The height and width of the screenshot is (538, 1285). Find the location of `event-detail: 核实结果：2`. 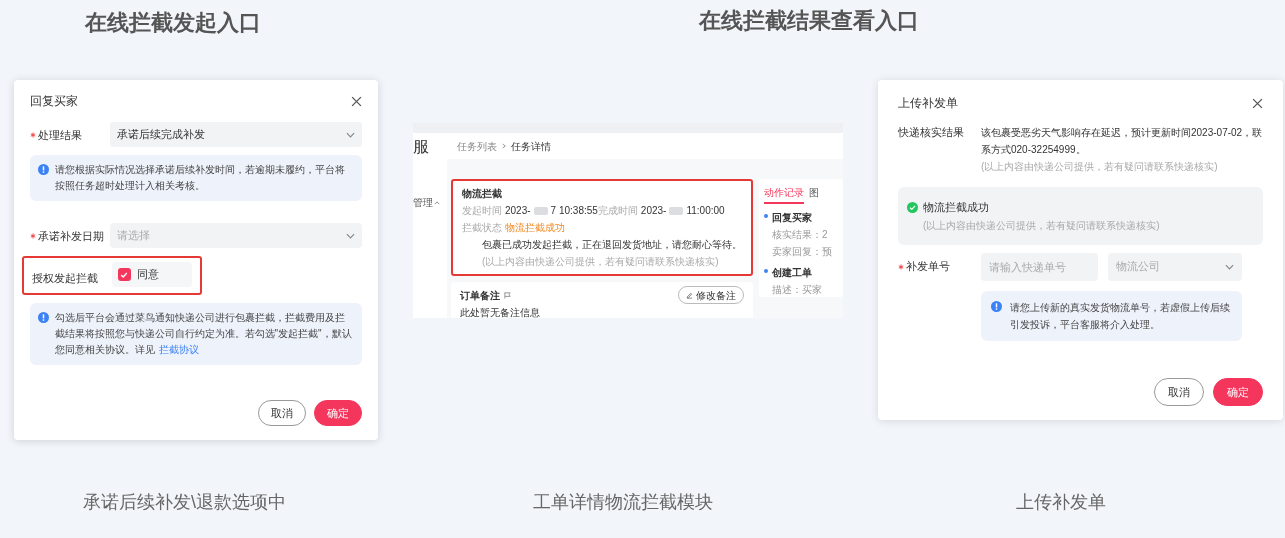

event-detail: 核实结果：2 is located at coordinates (800, 235).